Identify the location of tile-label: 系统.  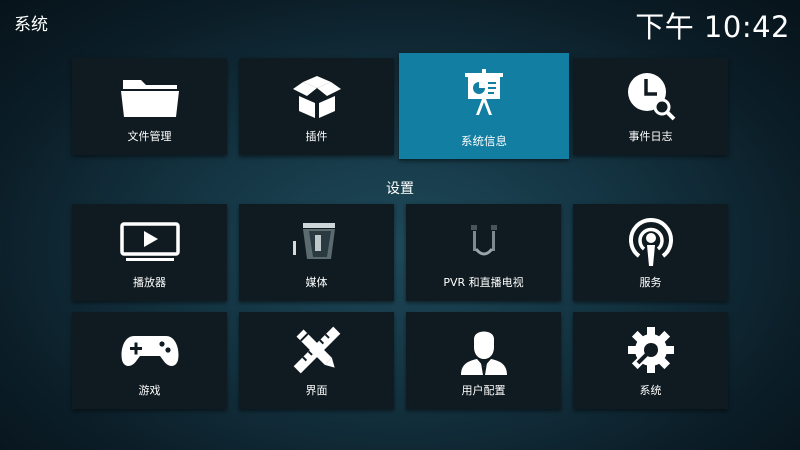
(650, 390).